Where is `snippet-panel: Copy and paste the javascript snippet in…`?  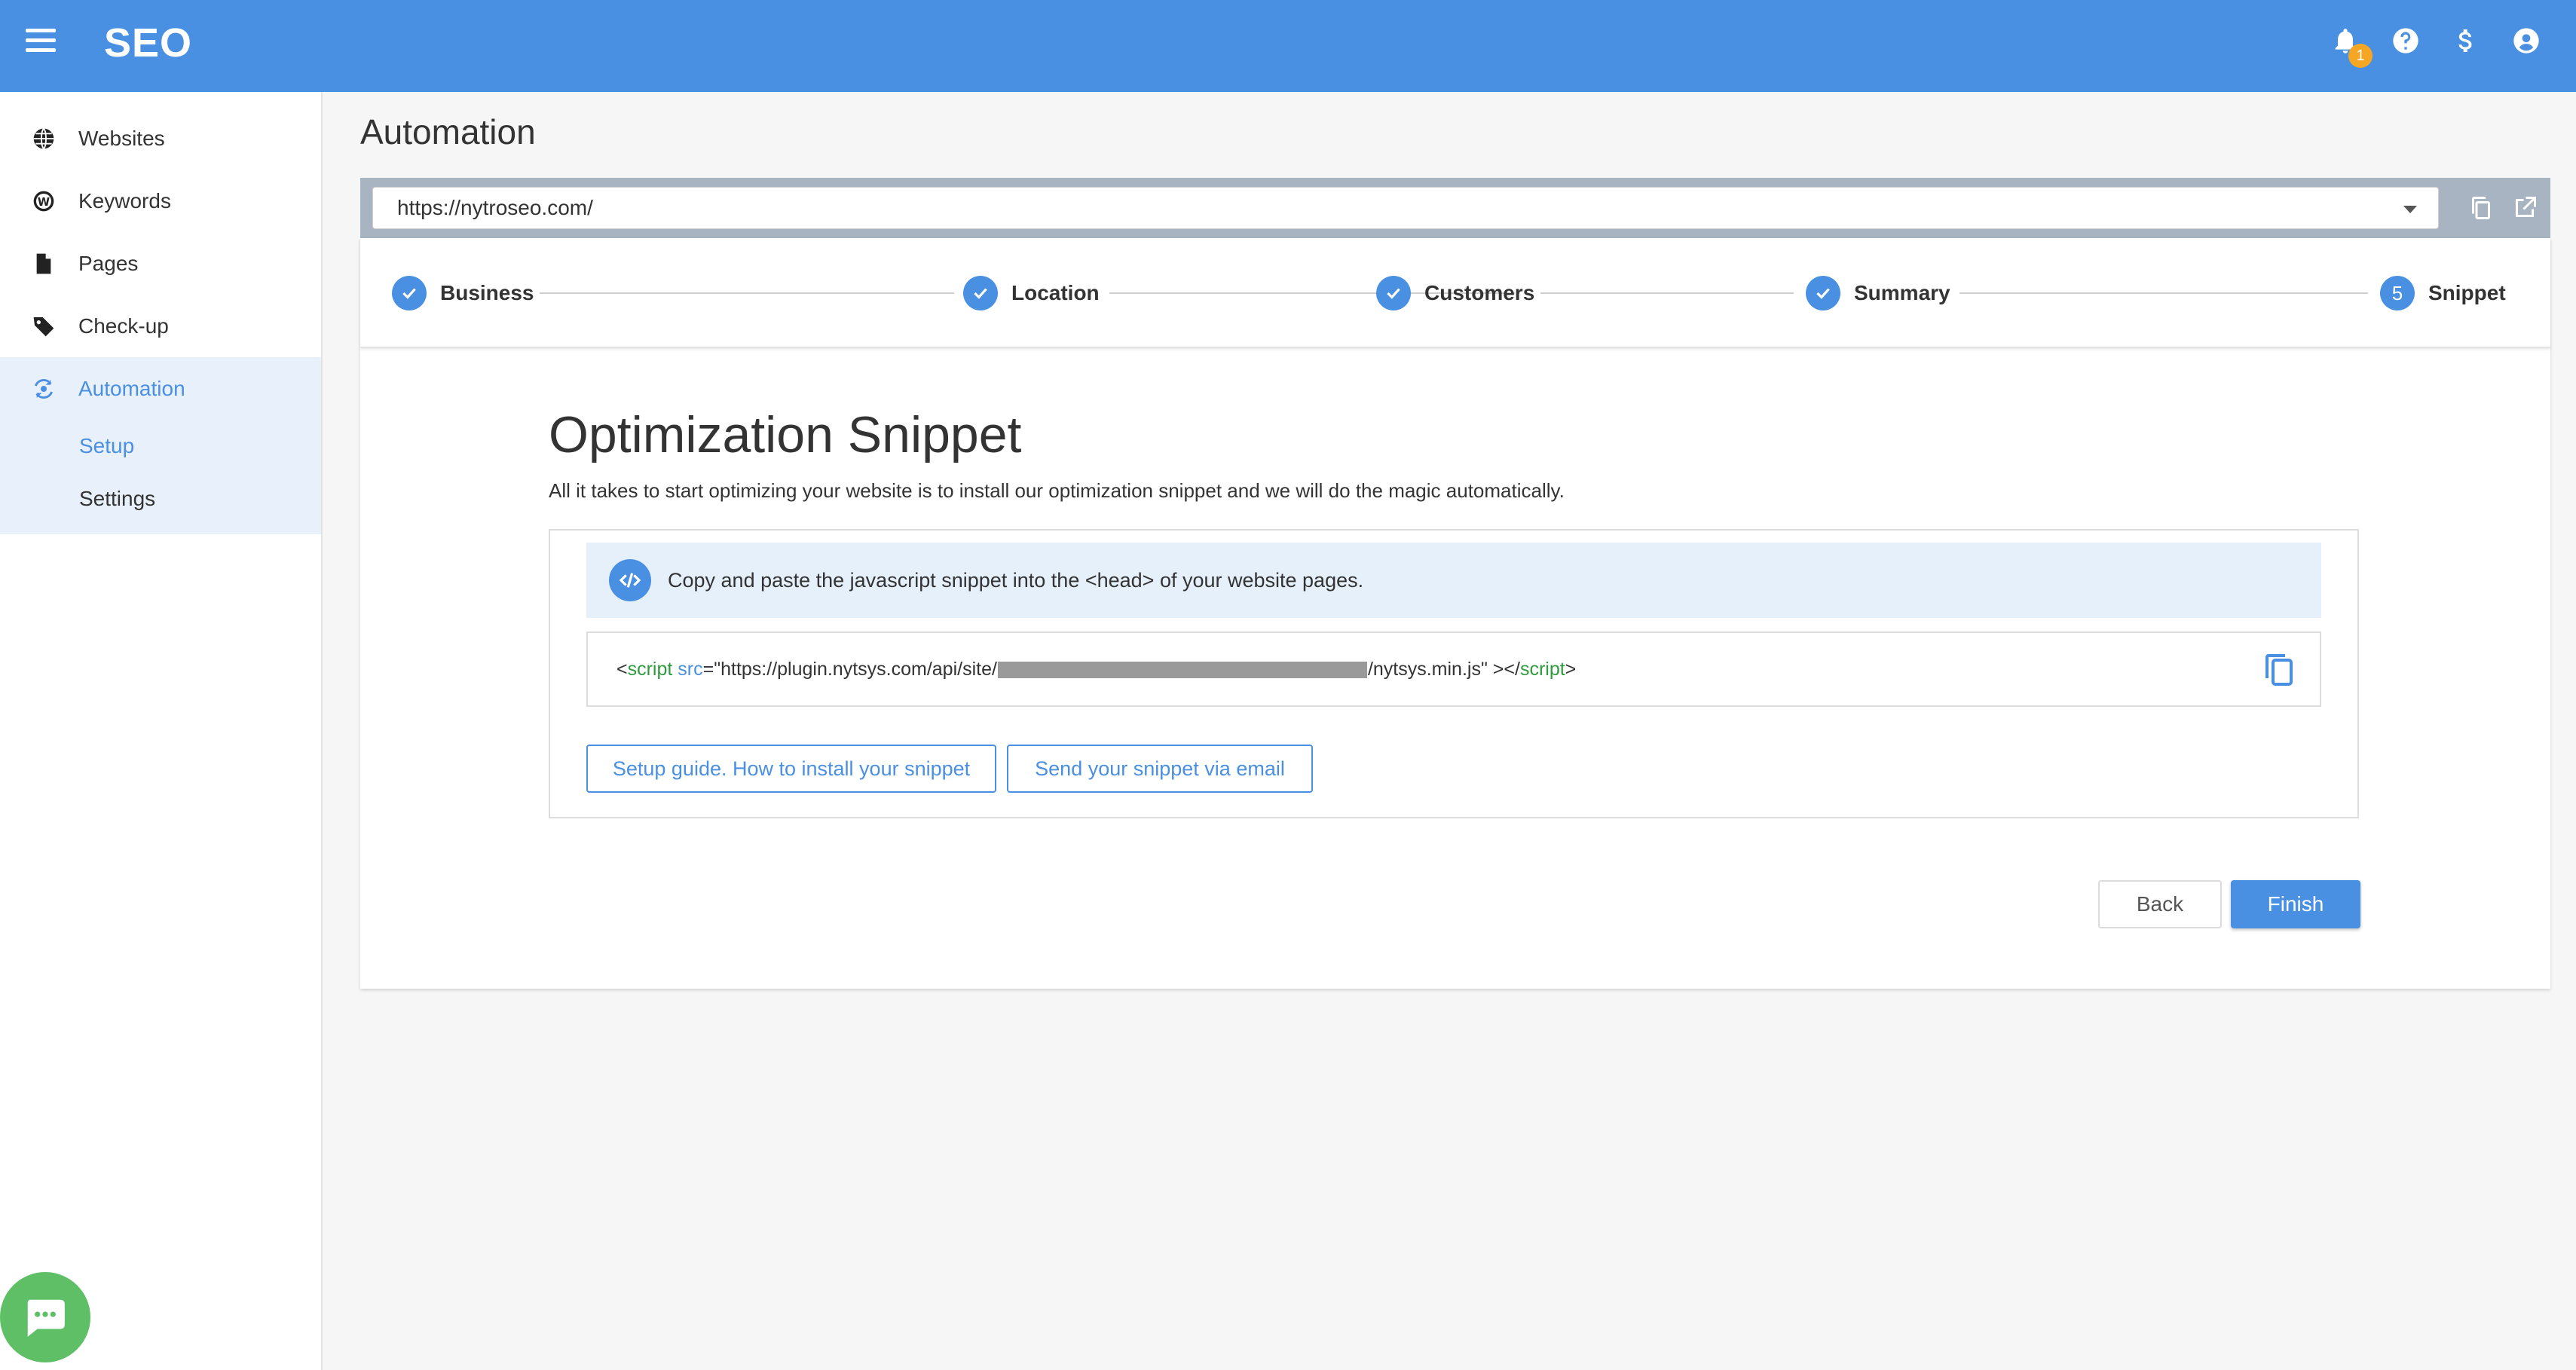
snippet-panel: Copy and paste the javascript snippet in… is located at coordinates (1454, 673).